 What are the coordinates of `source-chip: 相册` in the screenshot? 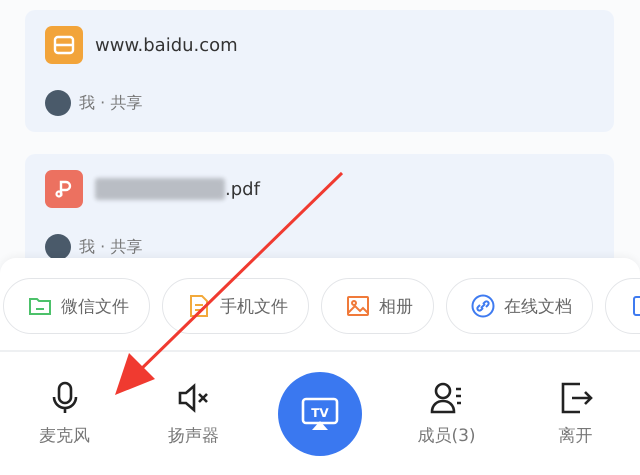 It's located at (377, 306).